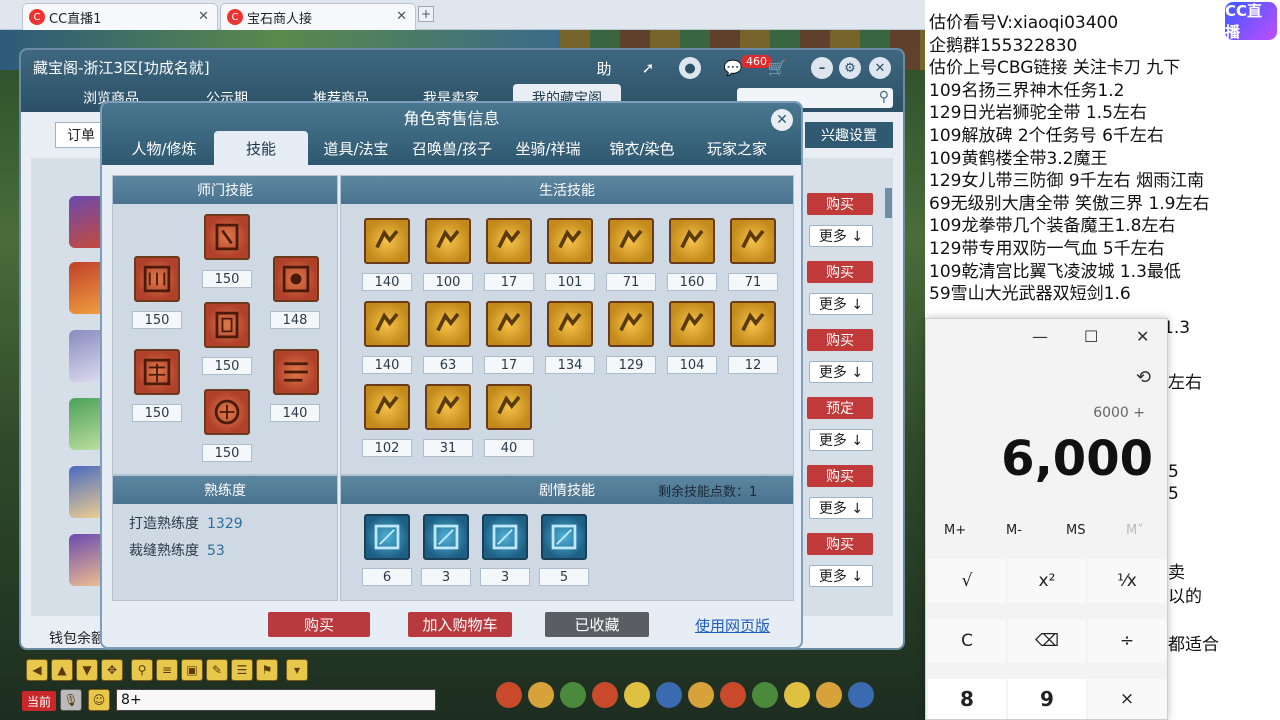 The height and width of the screenshot is (720, 1280). Describe the element at coordinates (164, 148) in the screenshot. I see `tab-character: 人物/修炼` at that location.